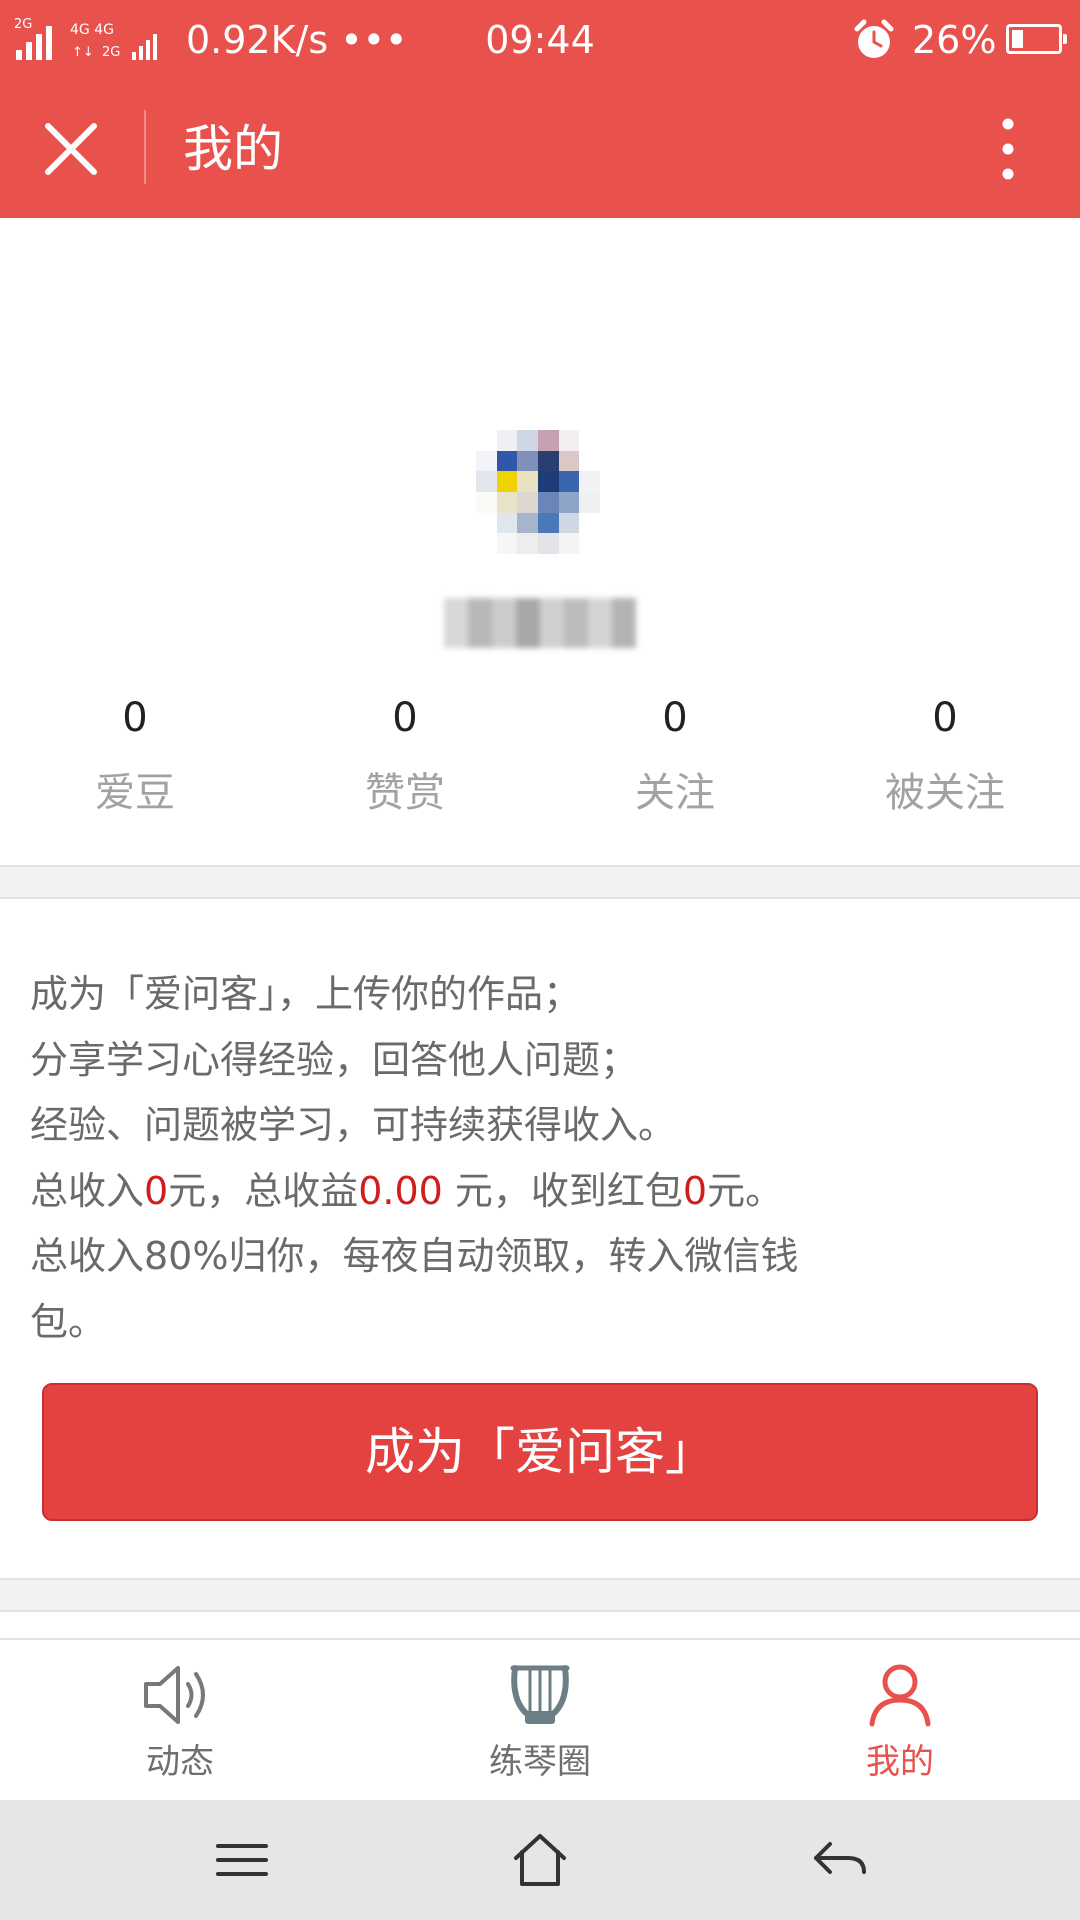 The image size is (1080, 1920). Describe the element at coordinates (675, 755) in the screenshot. I see `stat-following: 0 关注` at that location.